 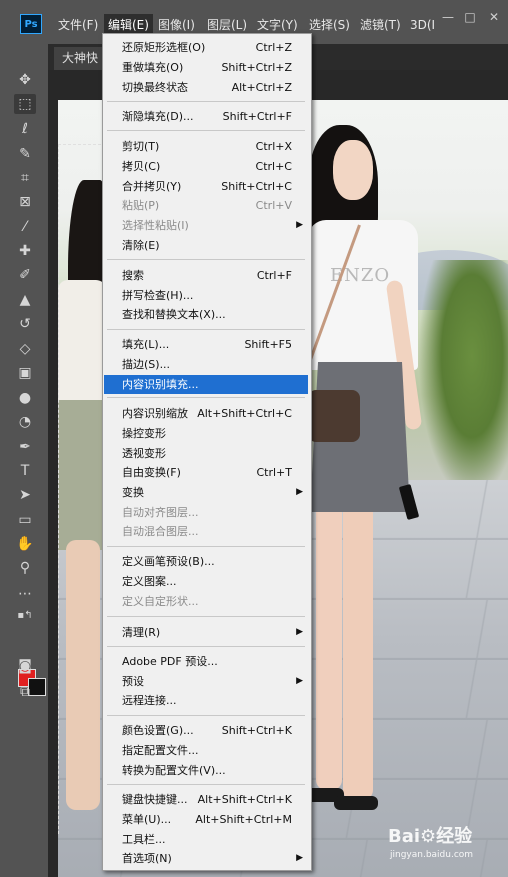 I want to click on hand-icon: ✋, so click(x=25, y=544).